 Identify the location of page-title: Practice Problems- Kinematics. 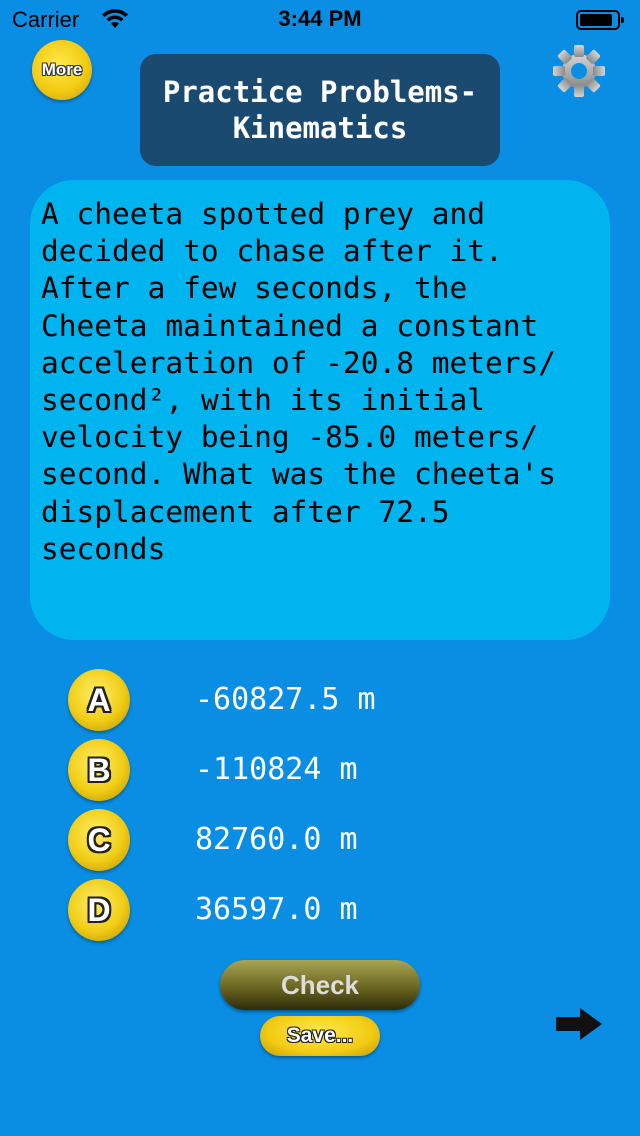
(320, 110).